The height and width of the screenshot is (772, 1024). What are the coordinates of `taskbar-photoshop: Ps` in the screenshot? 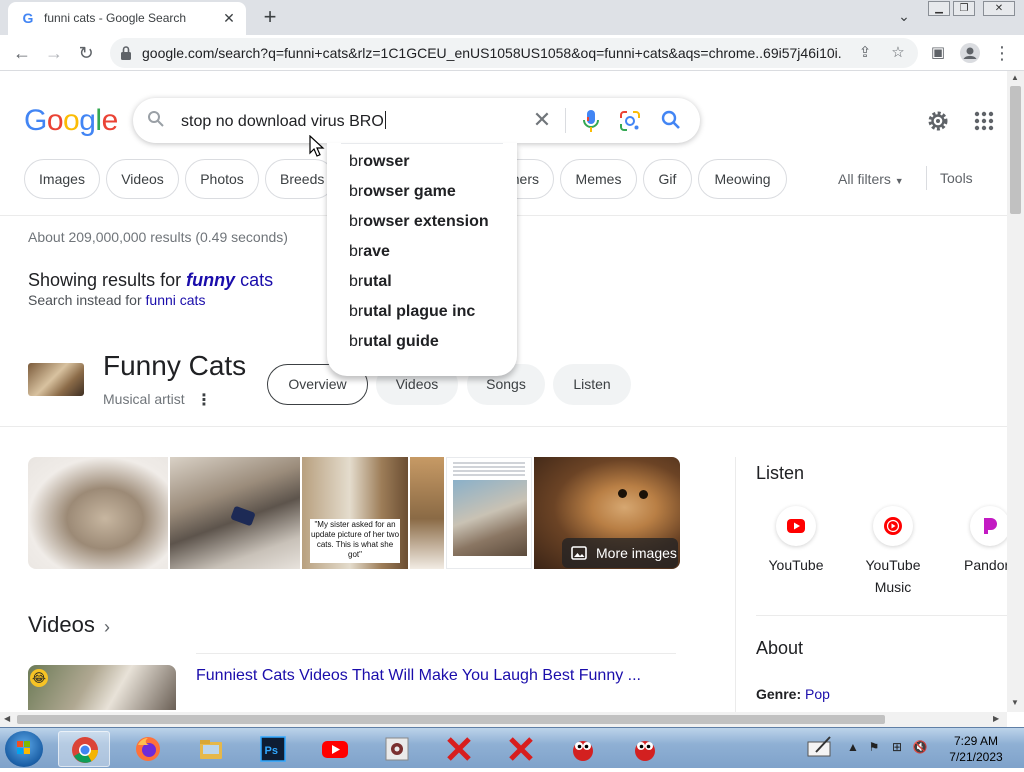 It's located at (273, 749).